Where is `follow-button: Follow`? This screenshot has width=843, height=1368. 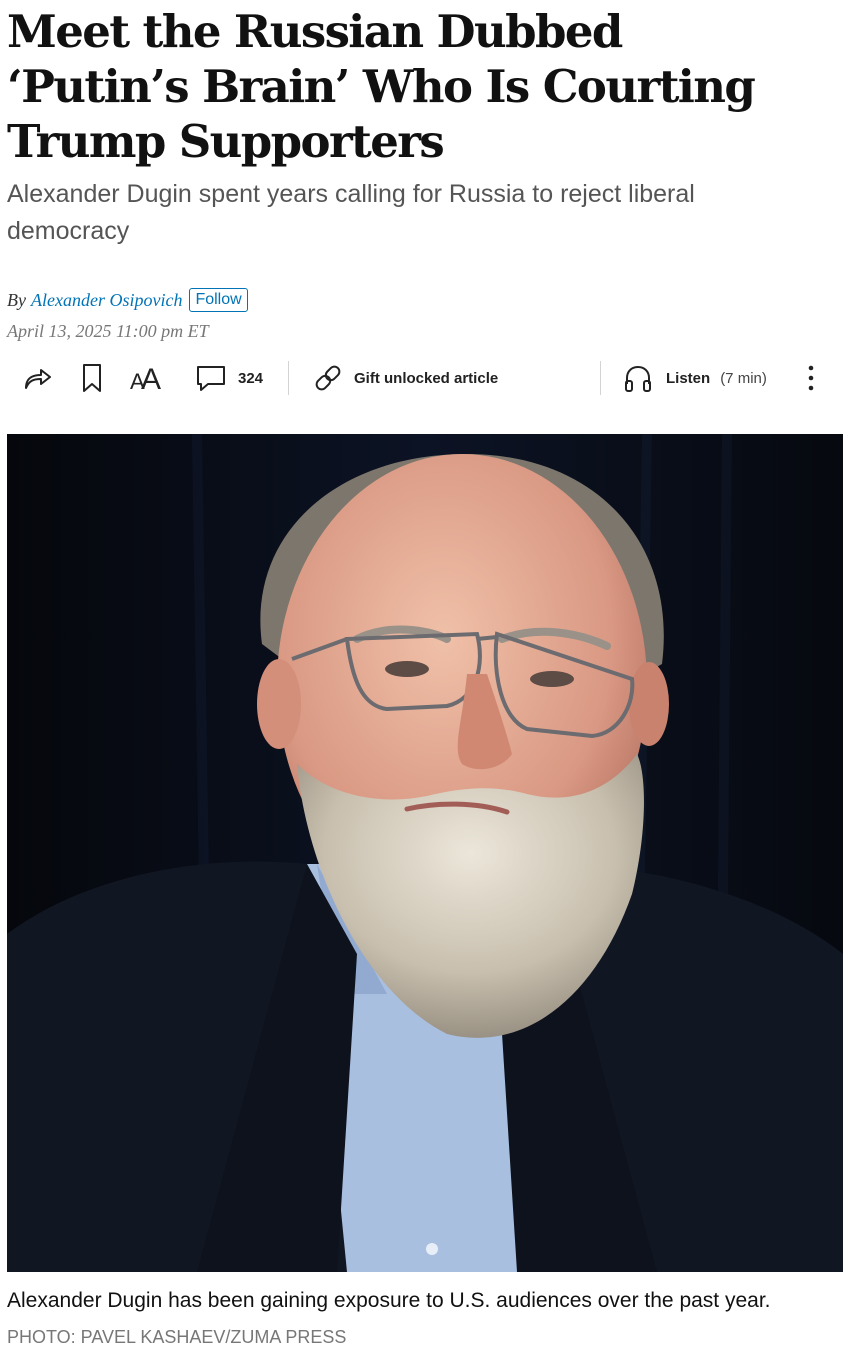
follow-button: Follow is located at coordinates (218, 300).